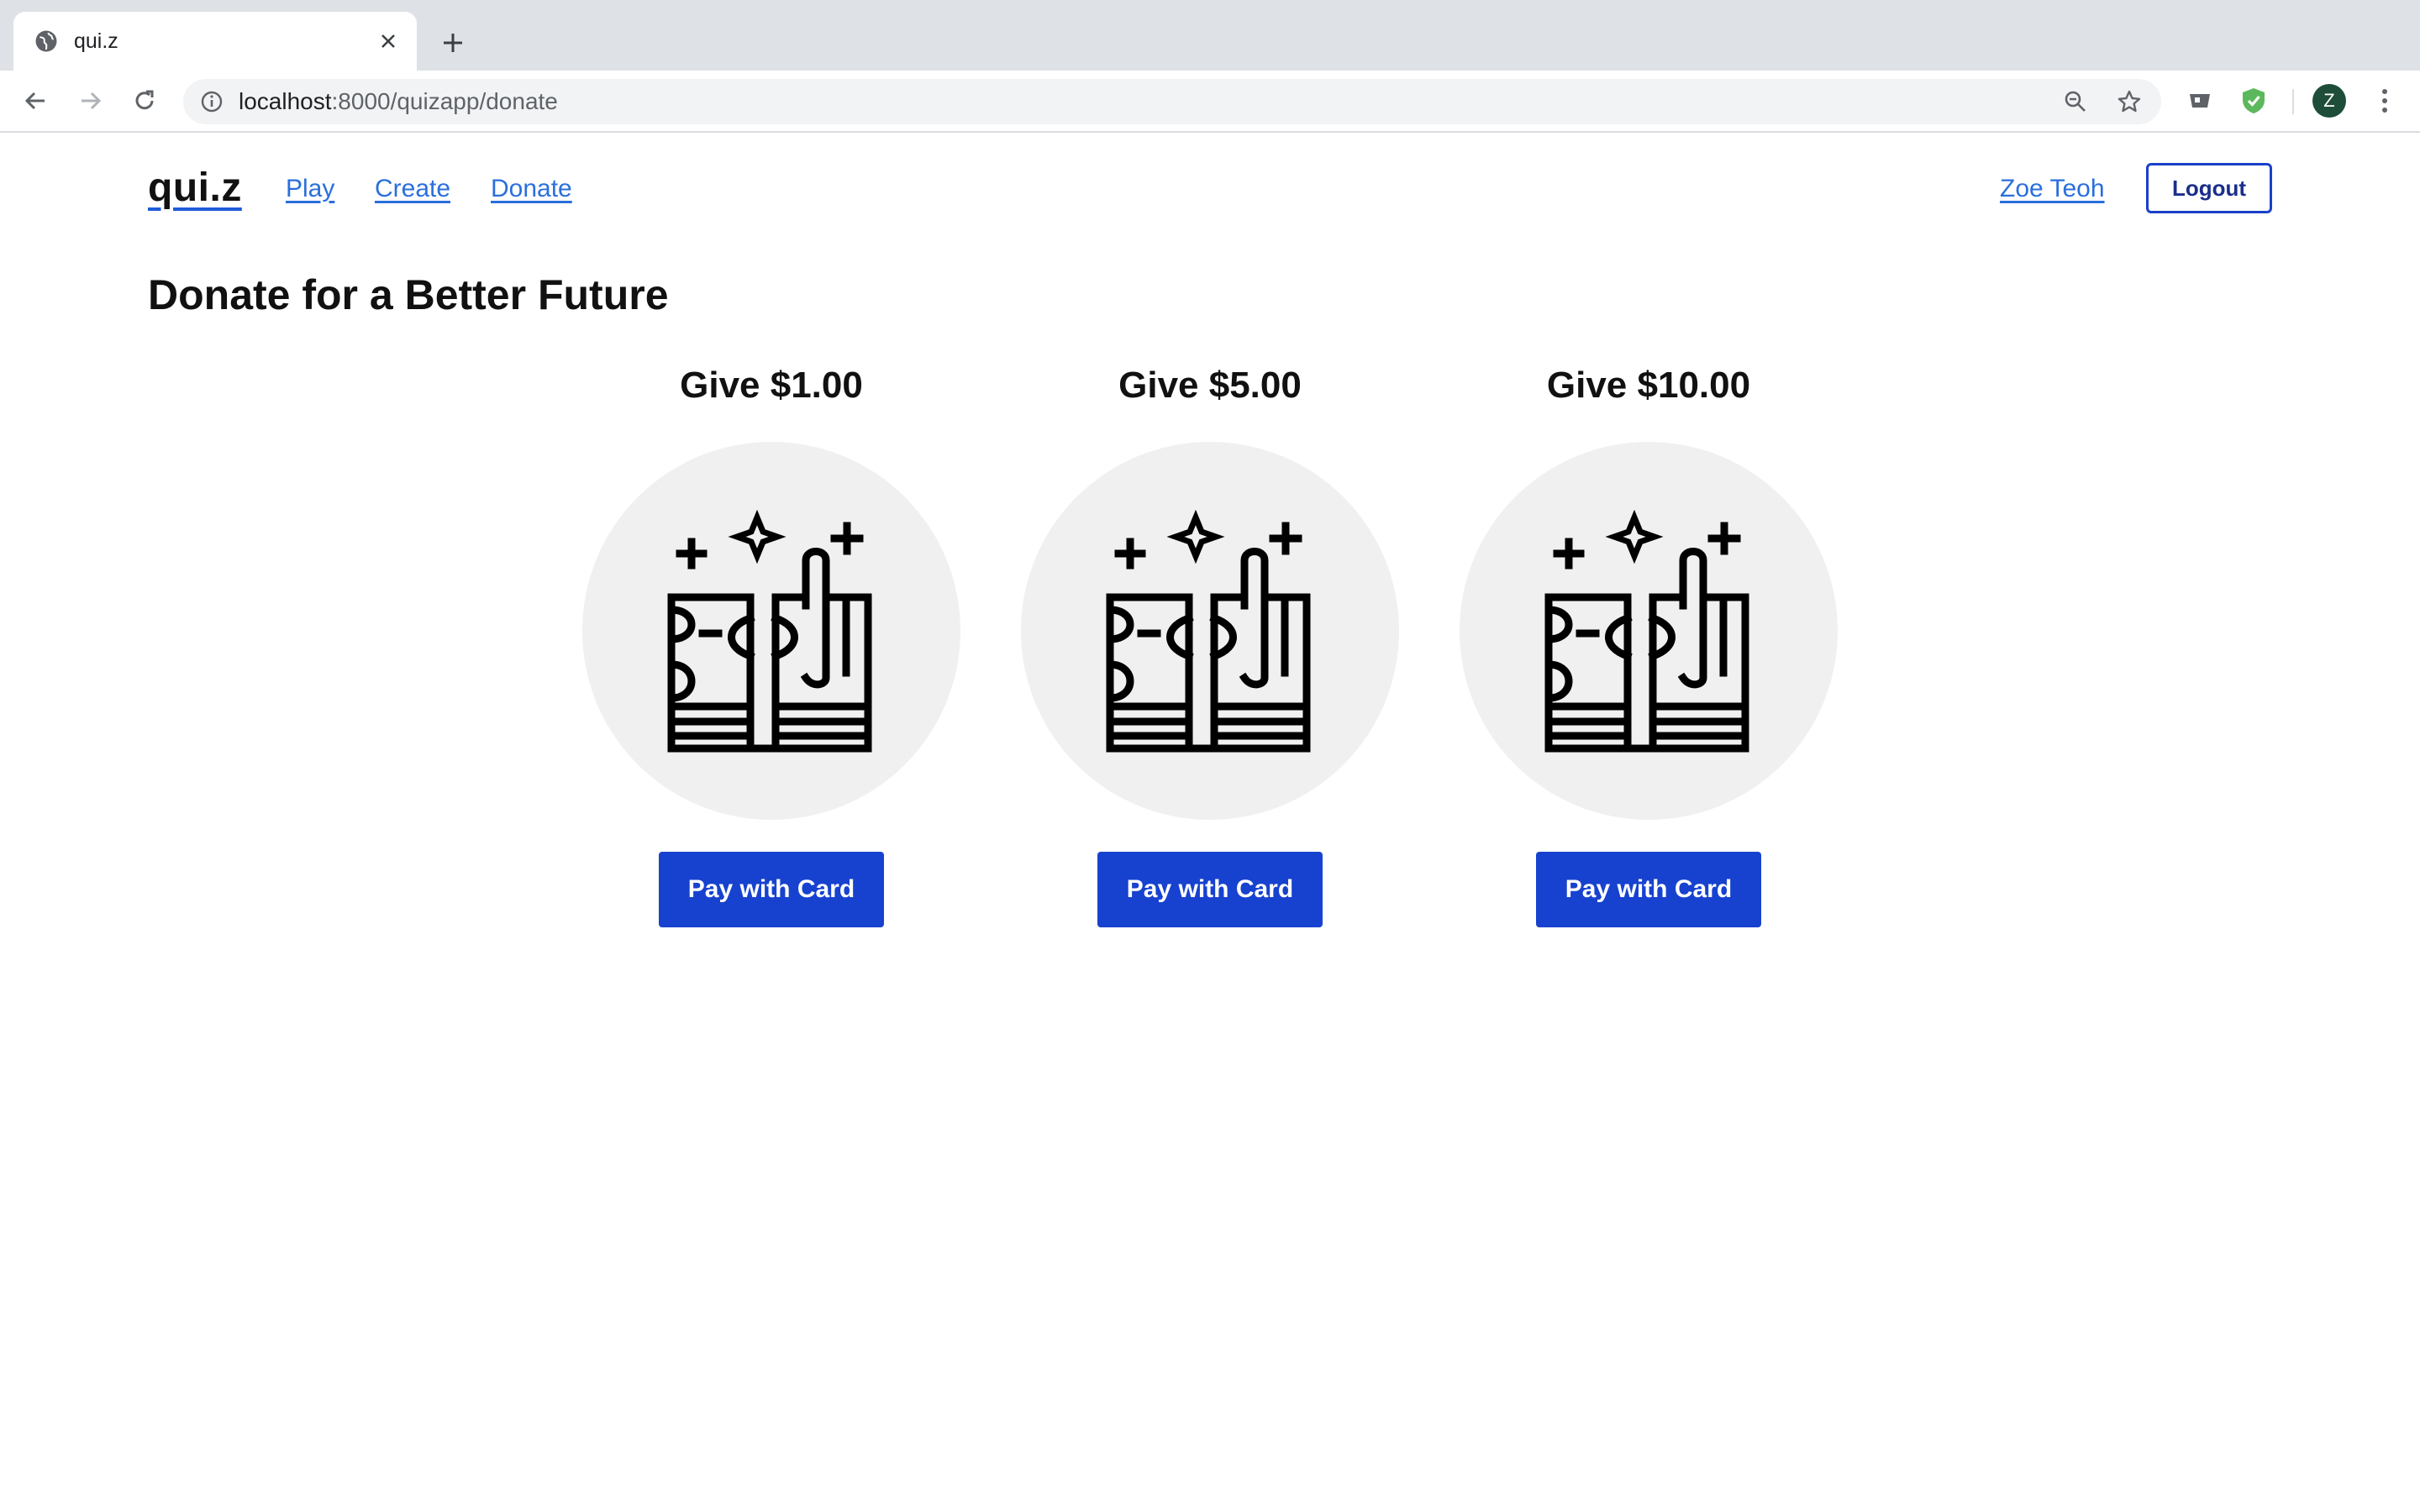 This screenshot has height=1512, width=2420. I want to click on browser-tab: qui.z, so click(215, 41).